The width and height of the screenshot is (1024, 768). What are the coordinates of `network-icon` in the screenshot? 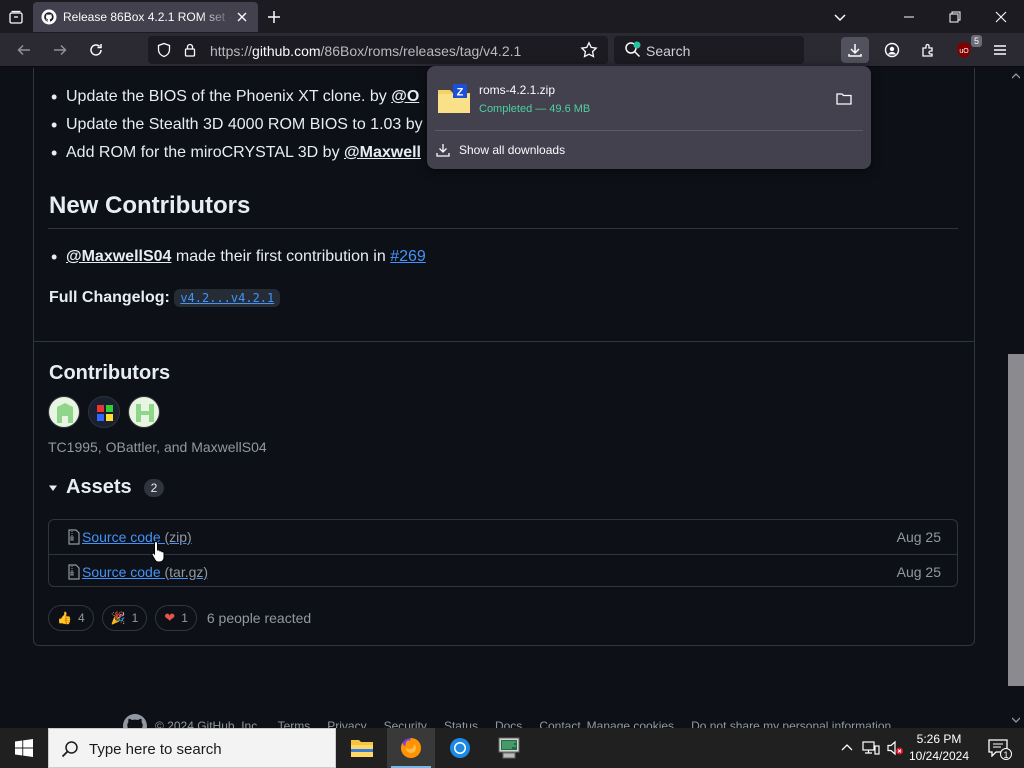 It's located at (871, 748).